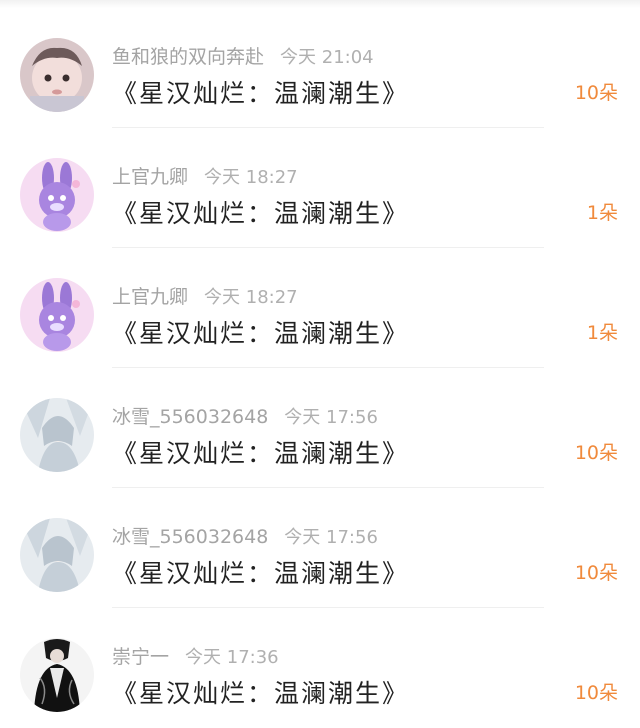 The image size is (640, 728). What do you see at coordinates (327, 57) in the screenshot?
I see `timestamp: 今天 21:04` at bounding box center [327, 57].